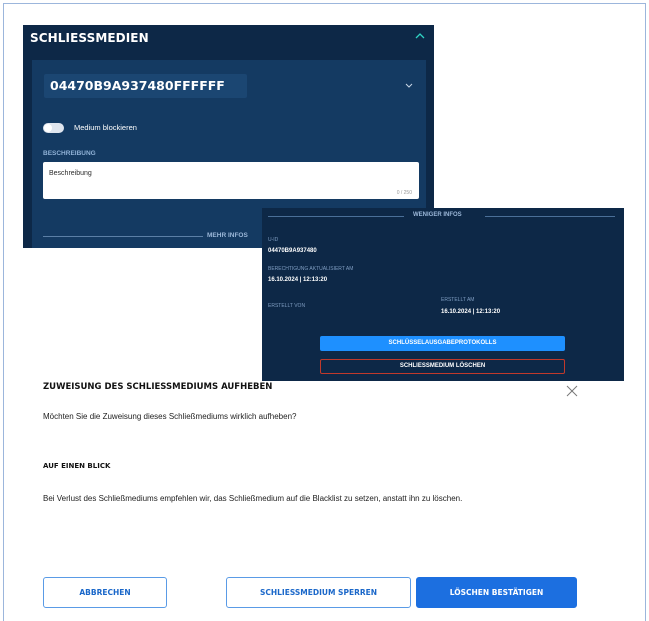  I want to click on panel-title: SCHLIESSMEDIEN, so click(89, 38).